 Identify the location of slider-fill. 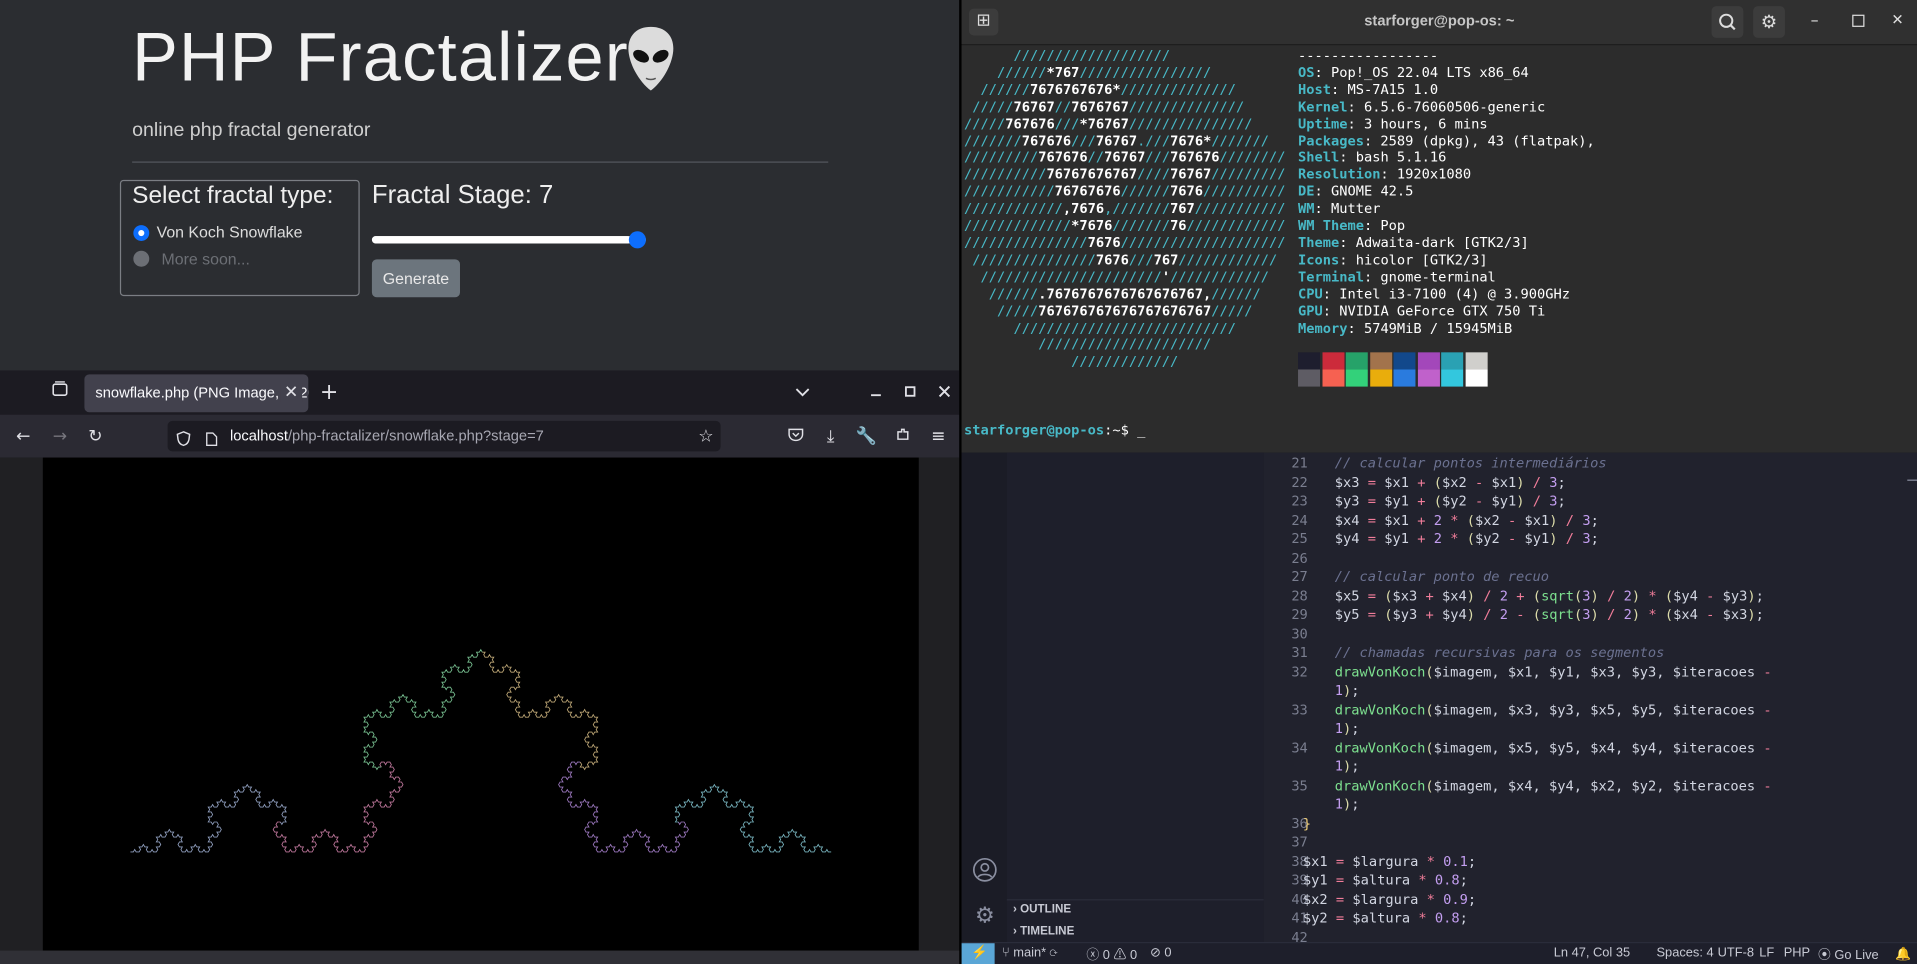
(501, 240).